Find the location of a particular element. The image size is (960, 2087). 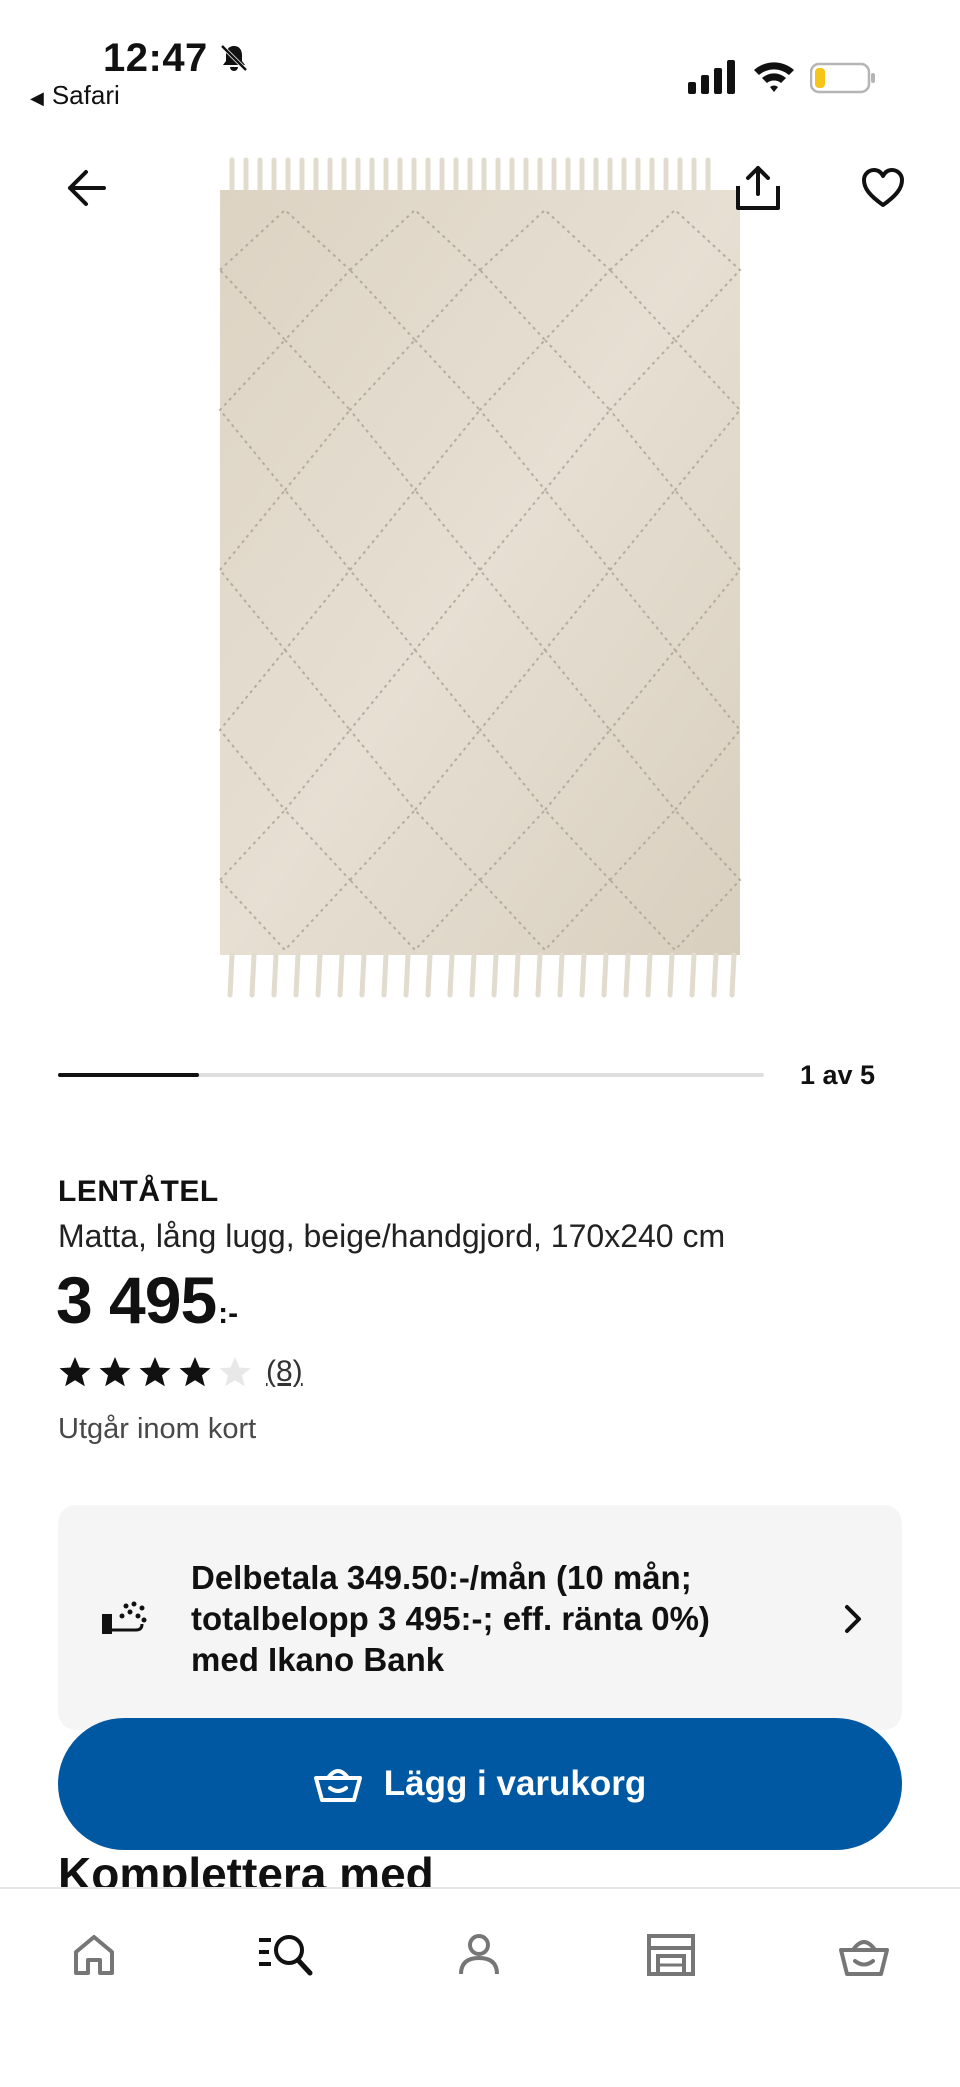

complement-section-heading: Komplettera med is located at coordinates (246, 1870).